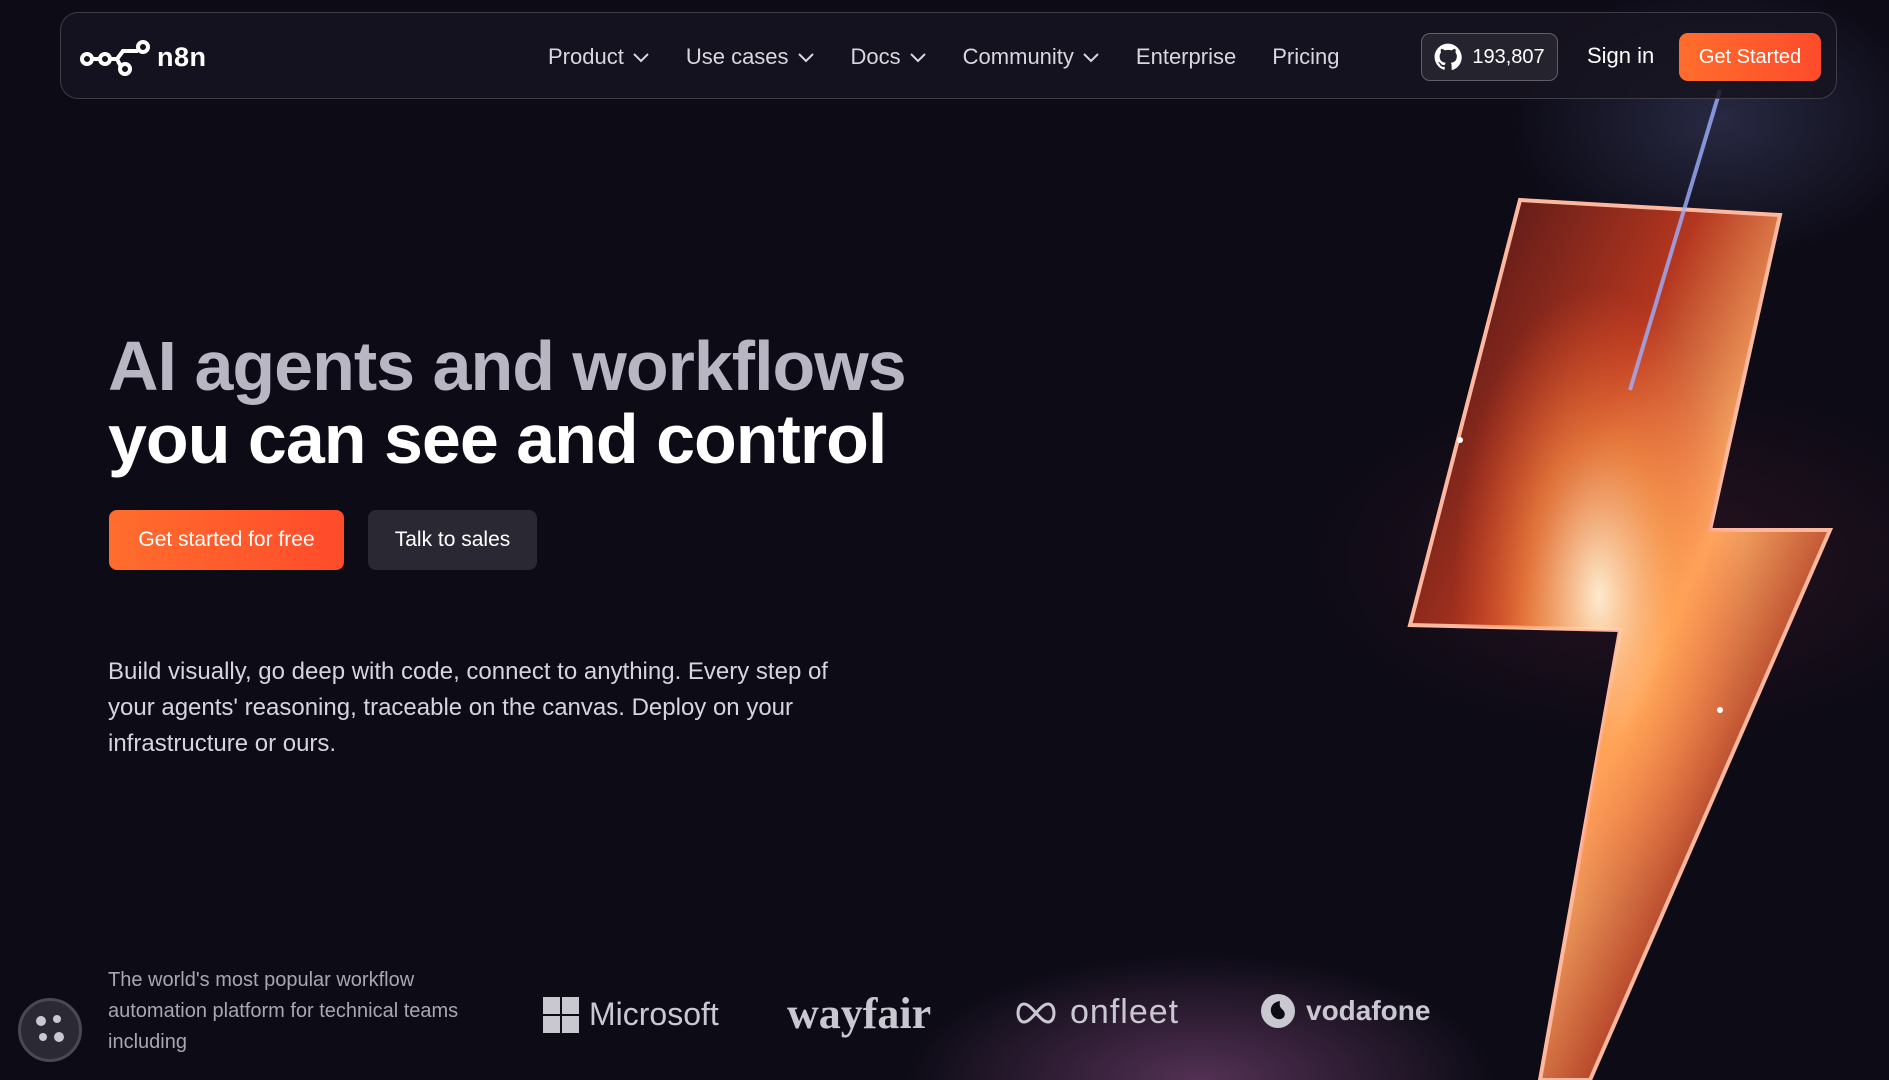 The image size is (1889, 1080). I want to click on nav-item-label: Enterprise, so click(1186, 56).